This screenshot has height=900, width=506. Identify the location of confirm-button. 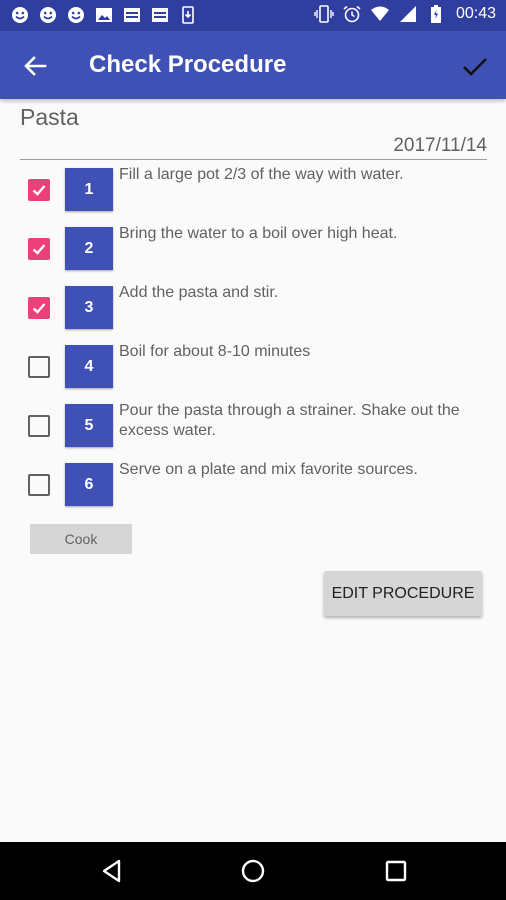
(475, 66).